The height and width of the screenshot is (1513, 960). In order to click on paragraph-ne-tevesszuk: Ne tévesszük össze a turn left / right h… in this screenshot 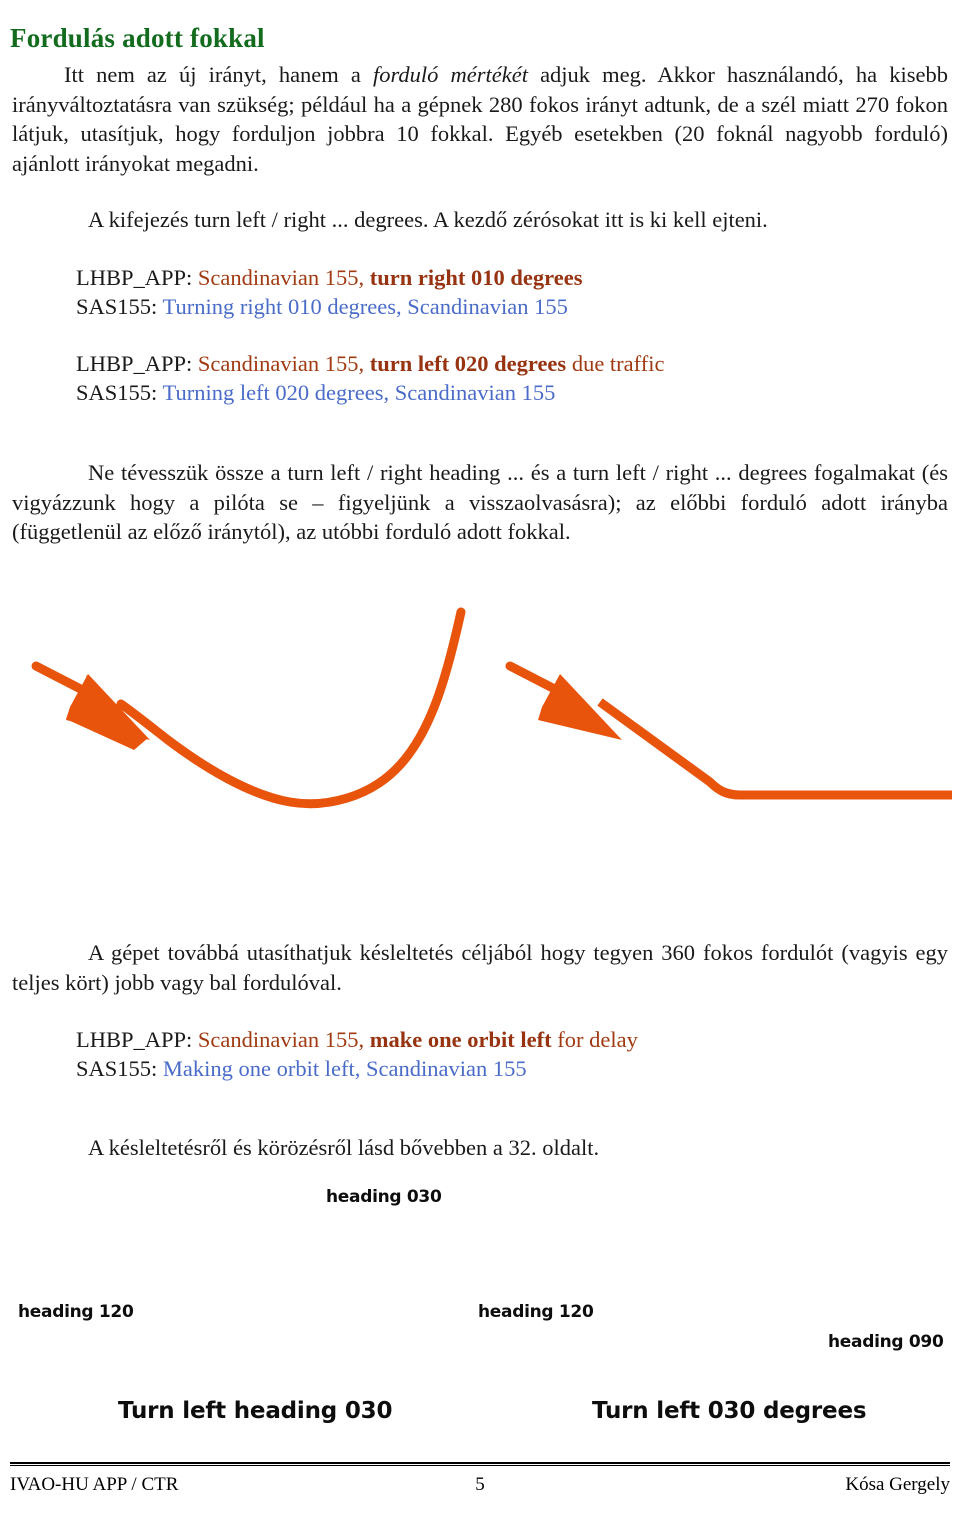, I will do `click(480, 502)`.